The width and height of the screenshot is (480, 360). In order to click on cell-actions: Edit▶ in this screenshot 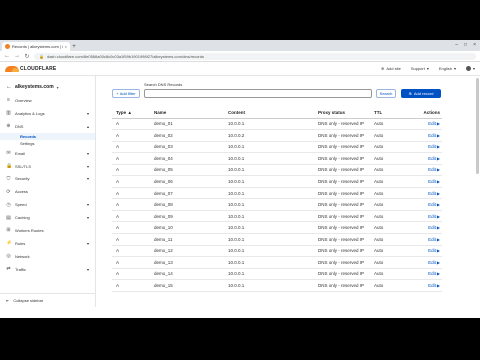, I will do `click(421, 124)`.